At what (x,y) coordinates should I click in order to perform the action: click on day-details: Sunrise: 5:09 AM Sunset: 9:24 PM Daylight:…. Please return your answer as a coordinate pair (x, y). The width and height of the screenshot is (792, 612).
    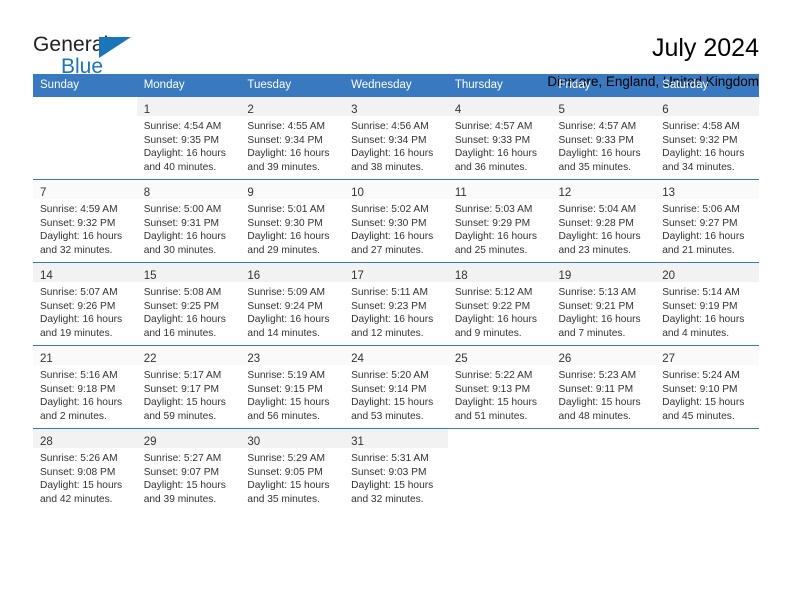
    Looking at the image, I should click on (292, 311).